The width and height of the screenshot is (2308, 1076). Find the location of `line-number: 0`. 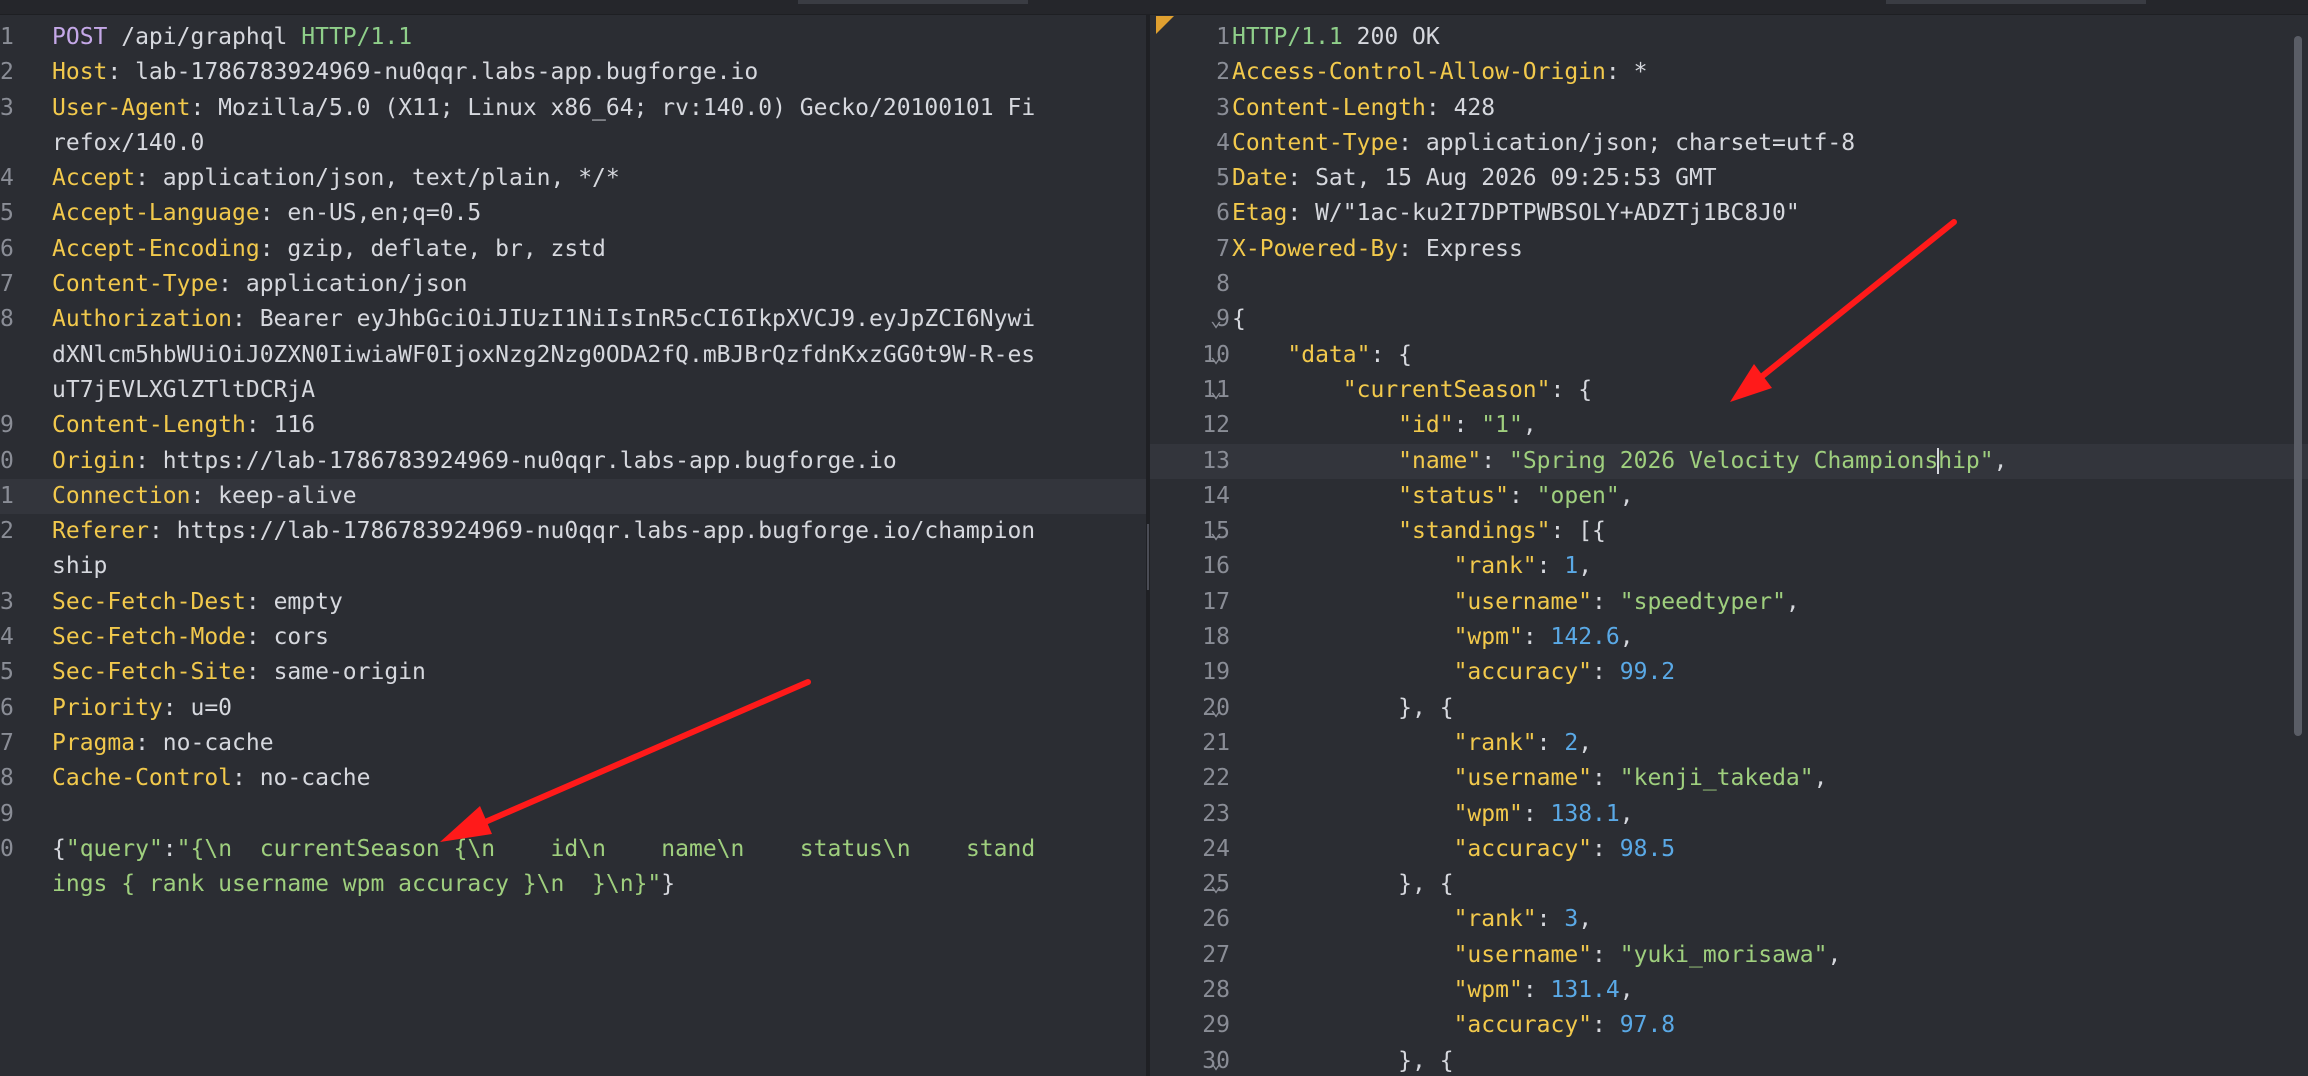

line-number: 0 is located at coordinates (7, 460).